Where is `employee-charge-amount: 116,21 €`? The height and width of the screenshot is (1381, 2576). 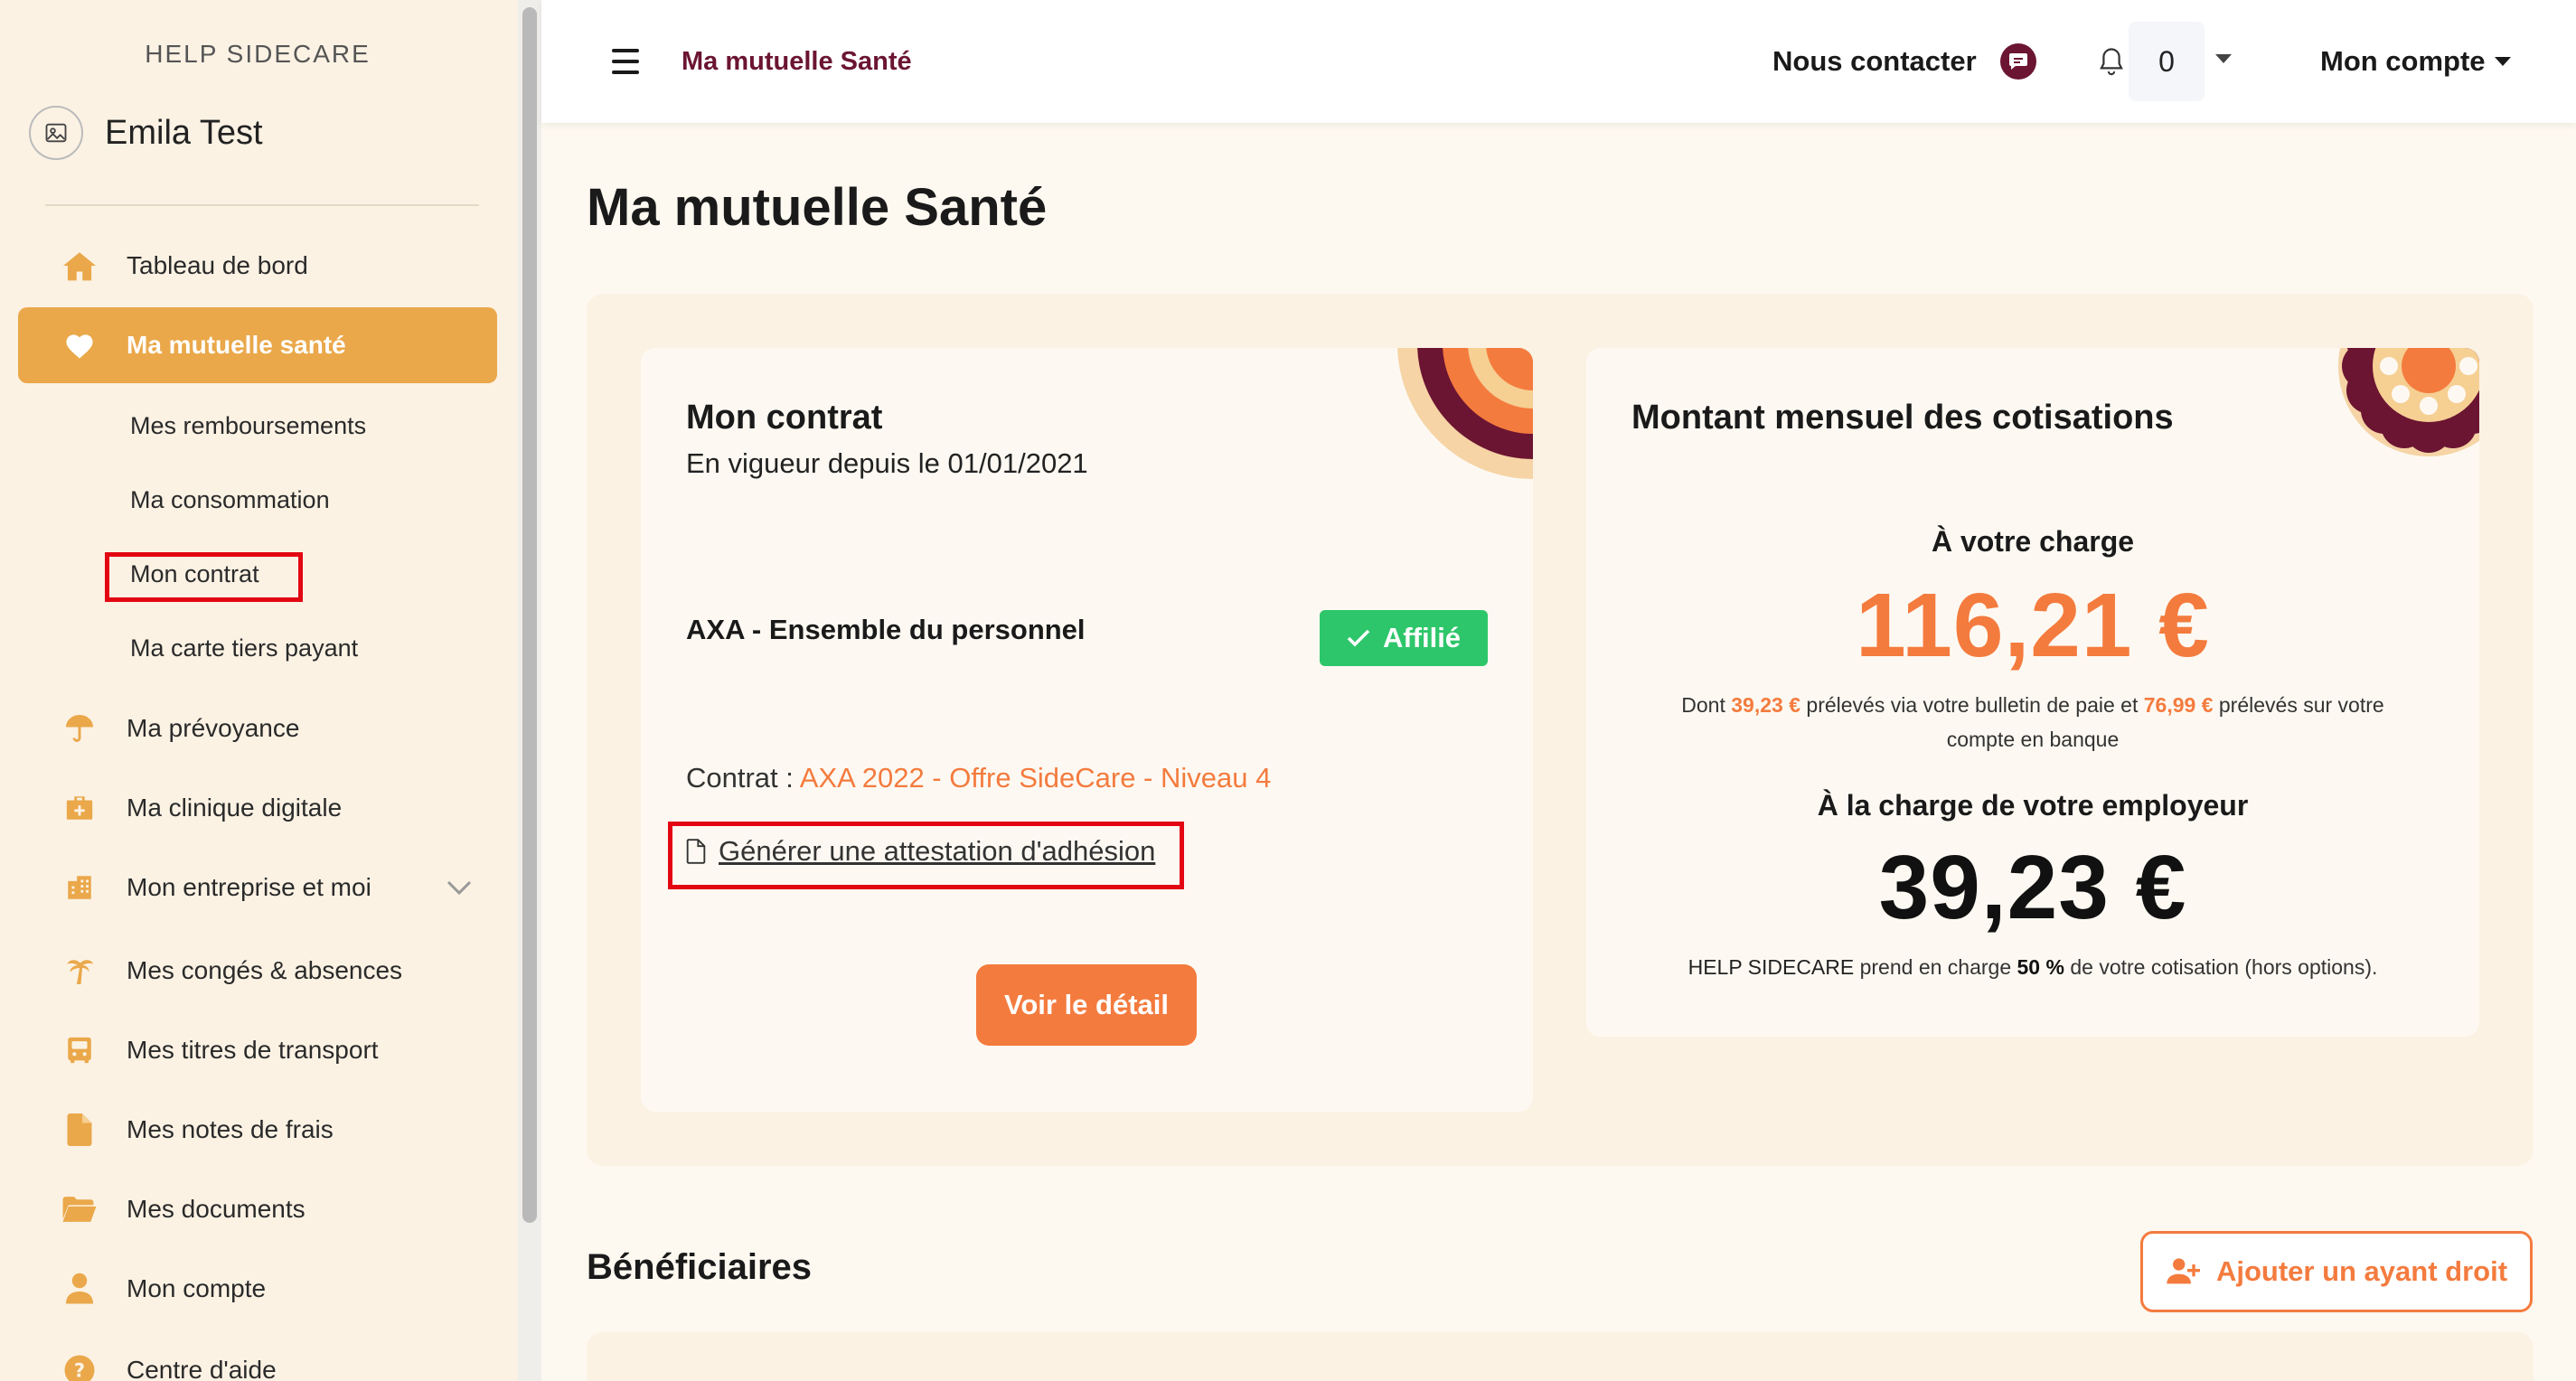 employee-charge-amount: 116,21 € is located at coordinates (2033, 625).